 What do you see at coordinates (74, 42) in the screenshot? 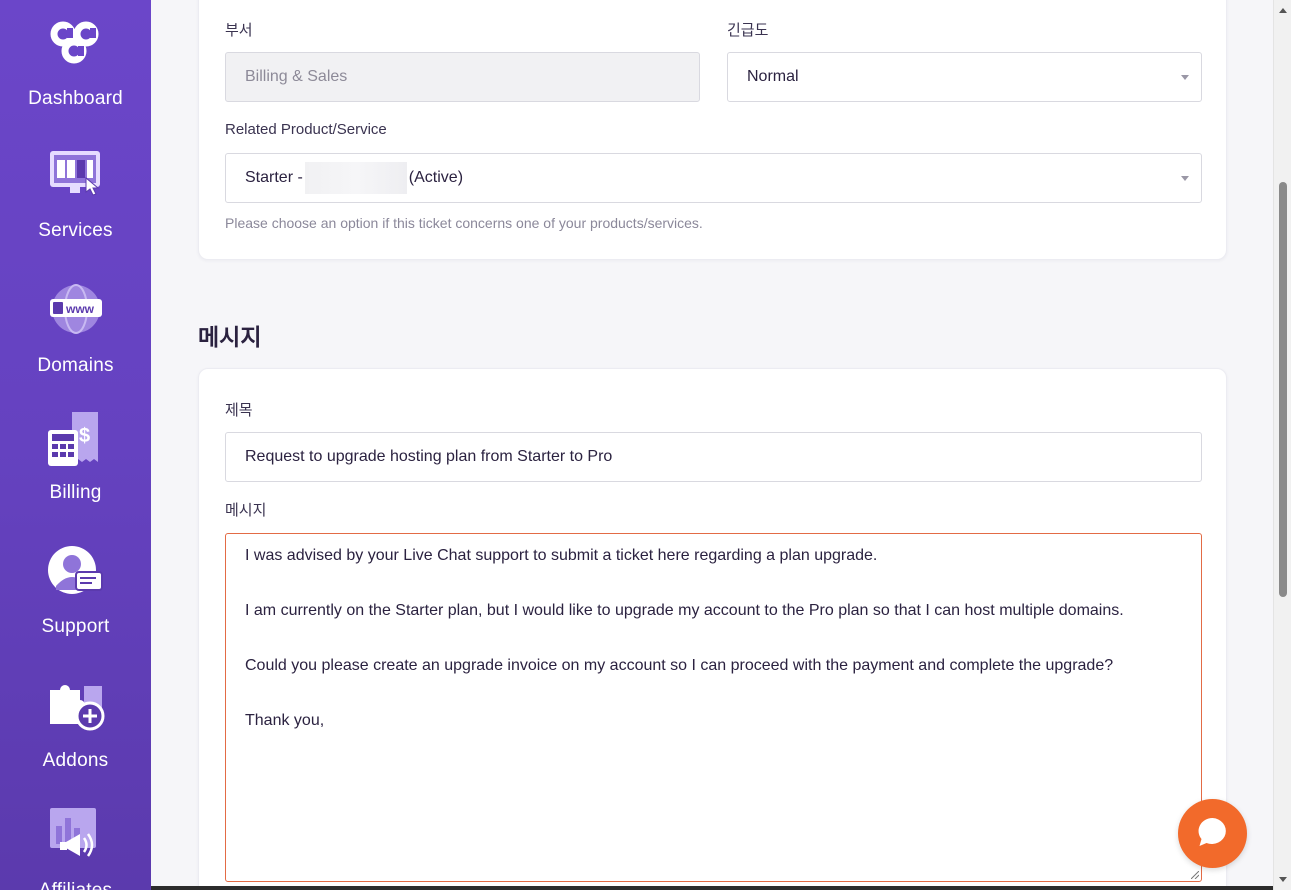
I see `ccc-logo-icon` at bounding box center [74, 42].